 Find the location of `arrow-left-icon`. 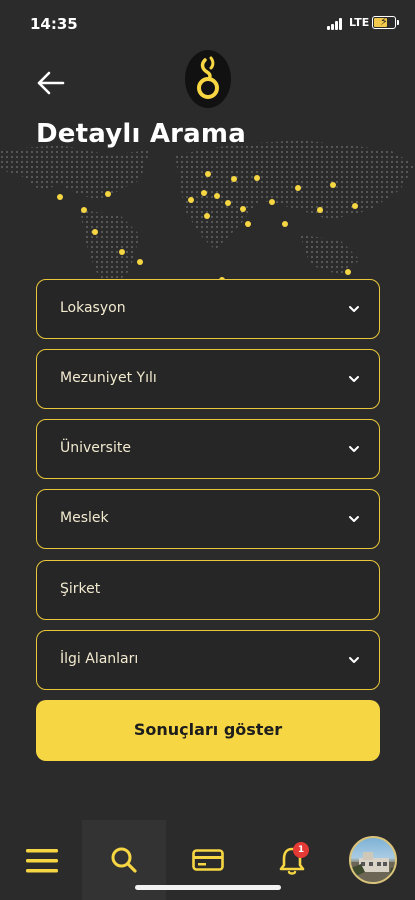

arrow-left-icon is located at coordinates (51, 83).